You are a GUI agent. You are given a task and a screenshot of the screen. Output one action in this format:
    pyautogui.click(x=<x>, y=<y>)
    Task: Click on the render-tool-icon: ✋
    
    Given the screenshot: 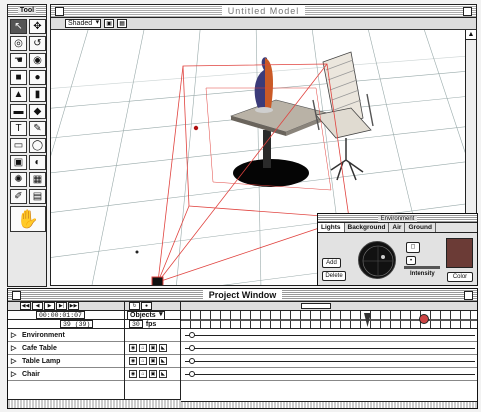 What is the action you would take?
    pyautogui.click(x=28, y=219)
    